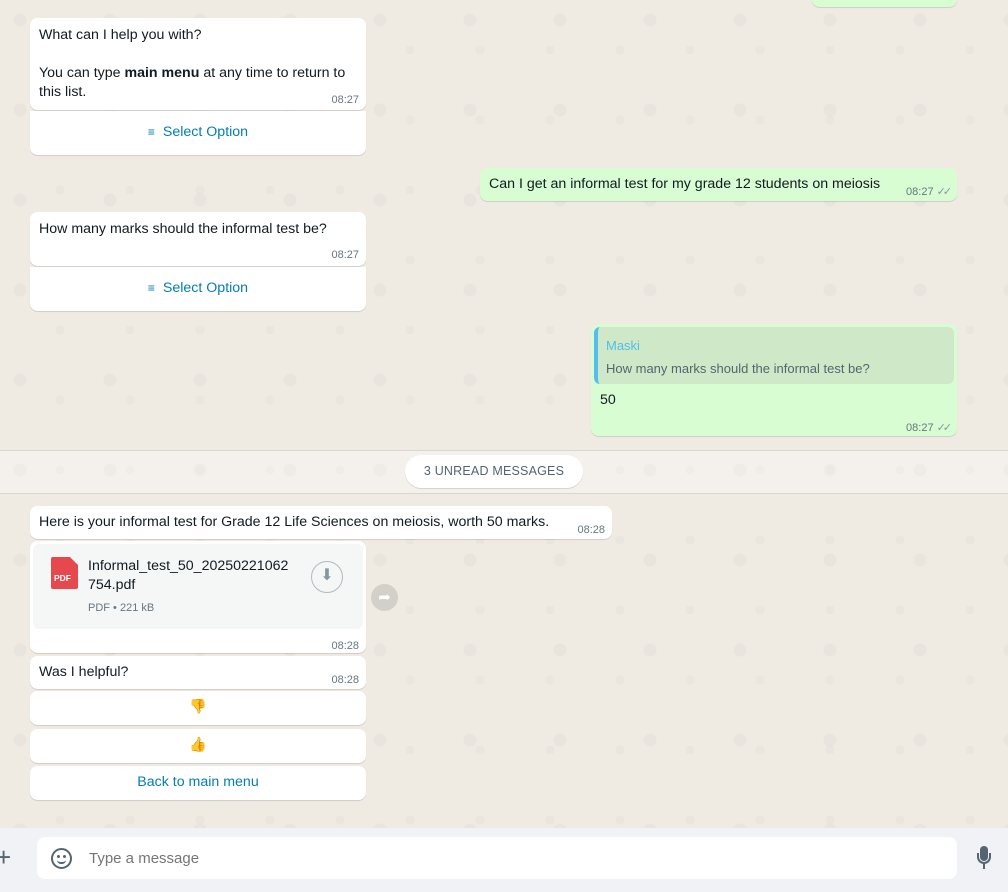  I want to click on unread-badge: 3 UNREAD MESSAGES, so click(494, 471).